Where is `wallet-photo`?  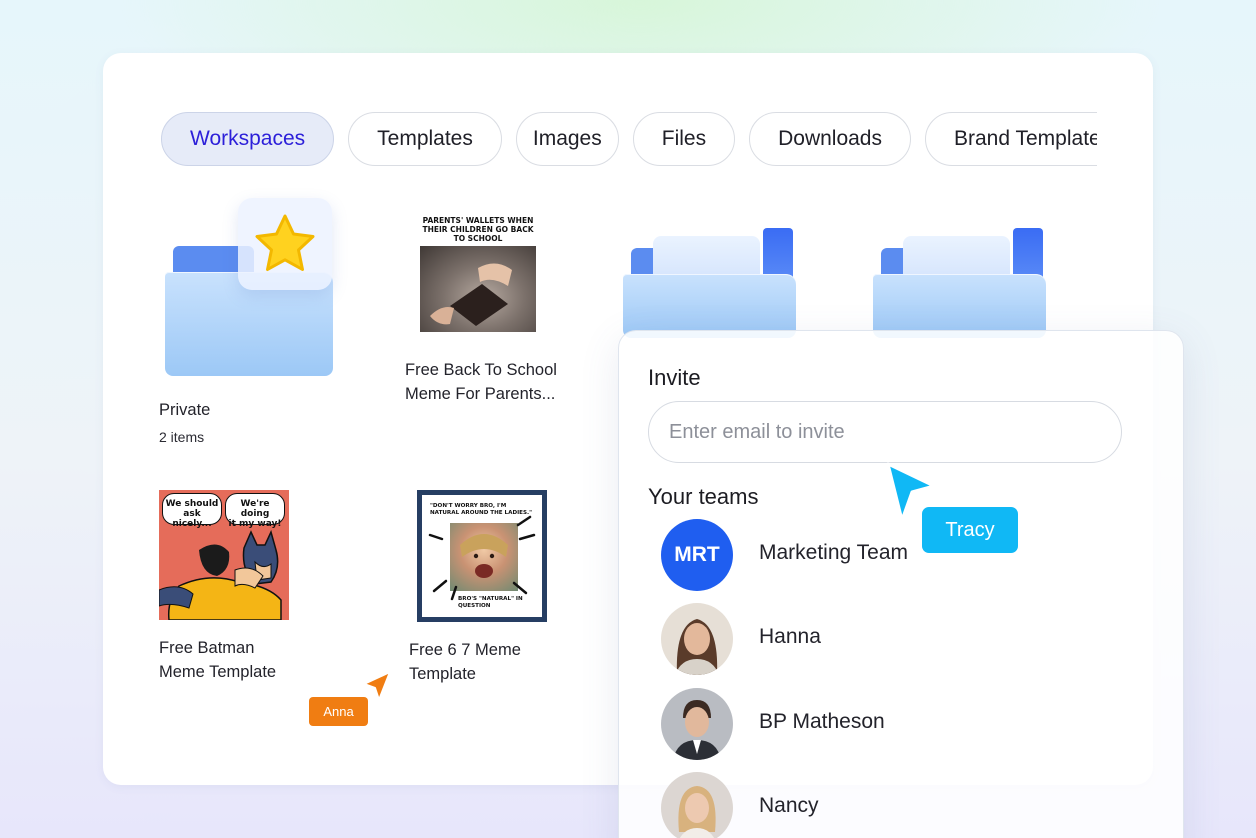
wallet-photo is located at coordinates (478, 289).